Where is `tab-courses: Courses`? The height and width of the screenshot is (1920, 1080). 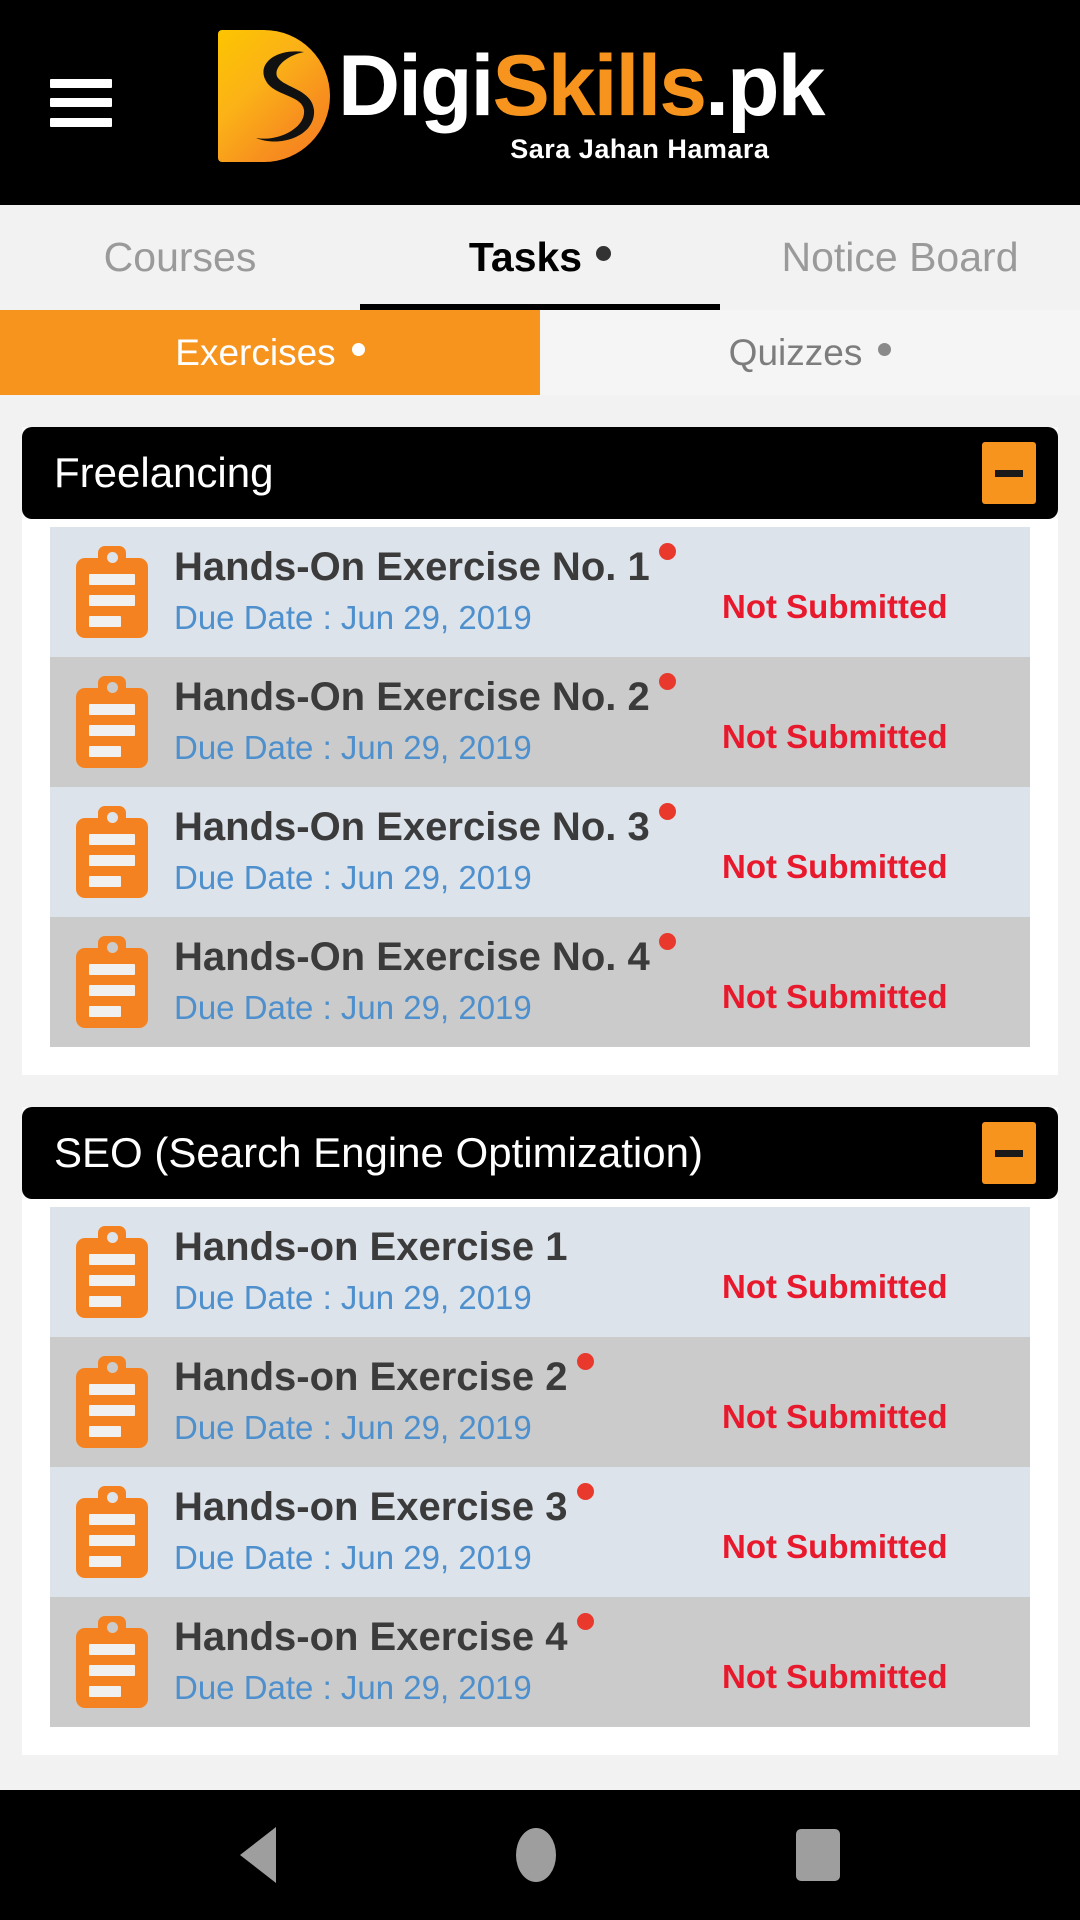 tab-courses: Courses is located at coordinates (180, 257).